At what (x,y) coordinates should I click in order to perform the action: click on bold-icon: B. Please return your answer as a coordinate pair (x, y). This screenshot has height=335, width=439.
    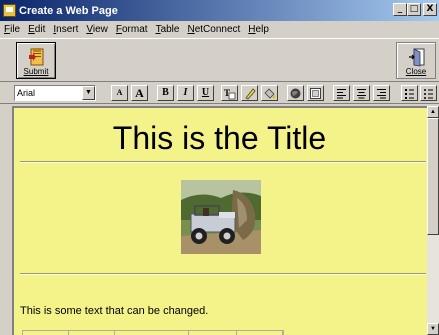
    Looking at the image, I should click on (165, 92).